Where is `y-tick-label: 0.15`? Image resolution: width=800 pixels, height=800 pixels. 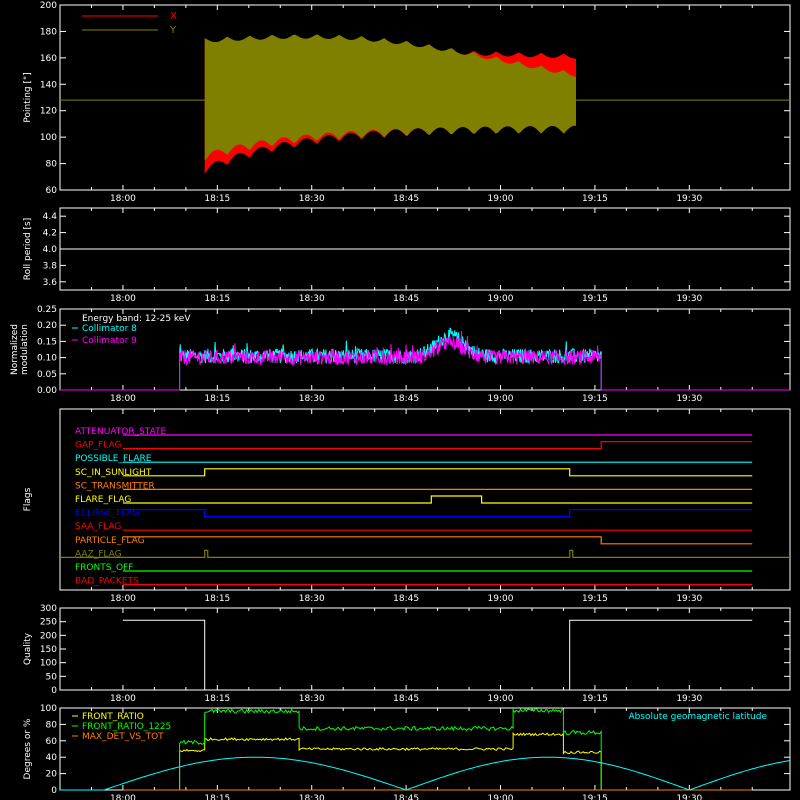
y-tick-label: 0.15 is located at coordinates (47, 342).